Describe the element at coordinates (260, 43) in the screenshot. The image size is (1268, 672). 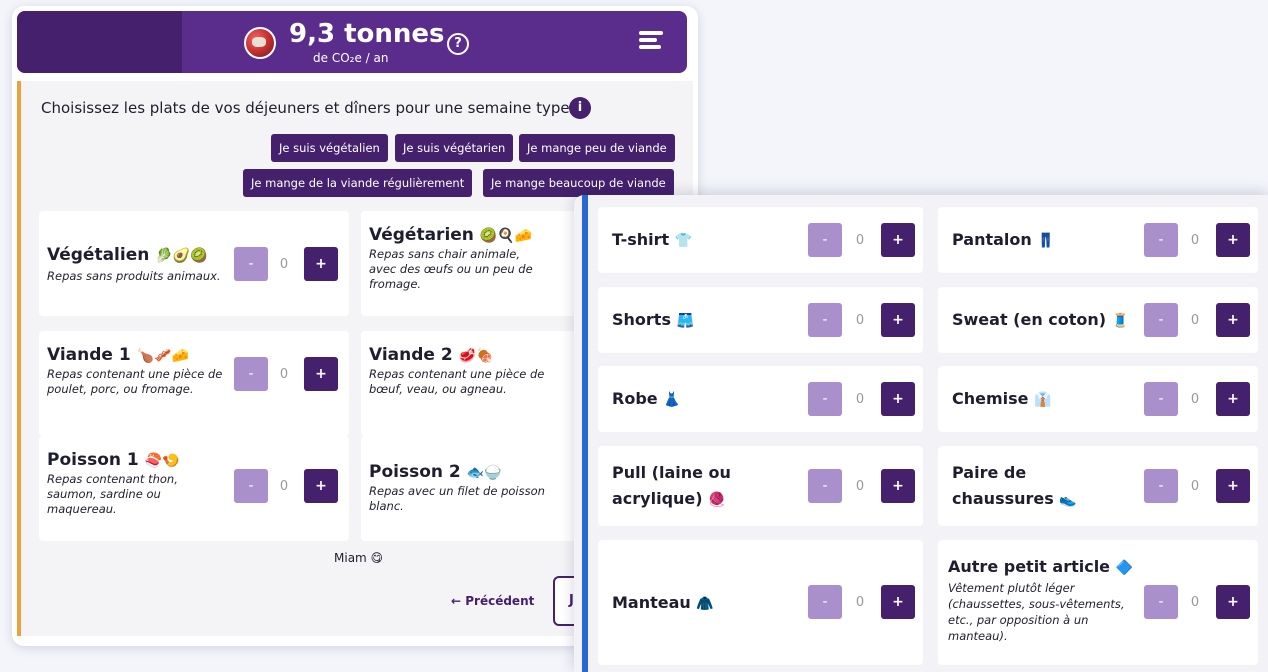
I see `globe-icon` at that location.